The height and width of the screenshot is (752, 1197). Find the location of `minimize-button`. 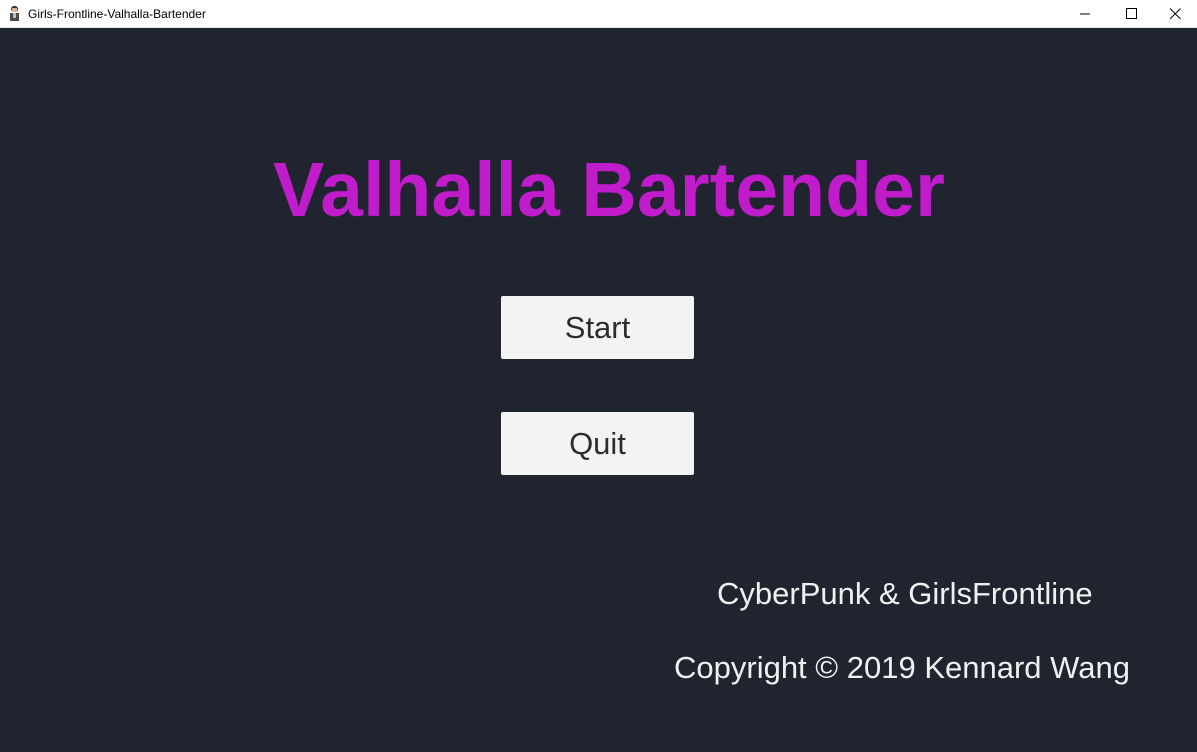

minimize-button is located at coordinates (1085, 14).